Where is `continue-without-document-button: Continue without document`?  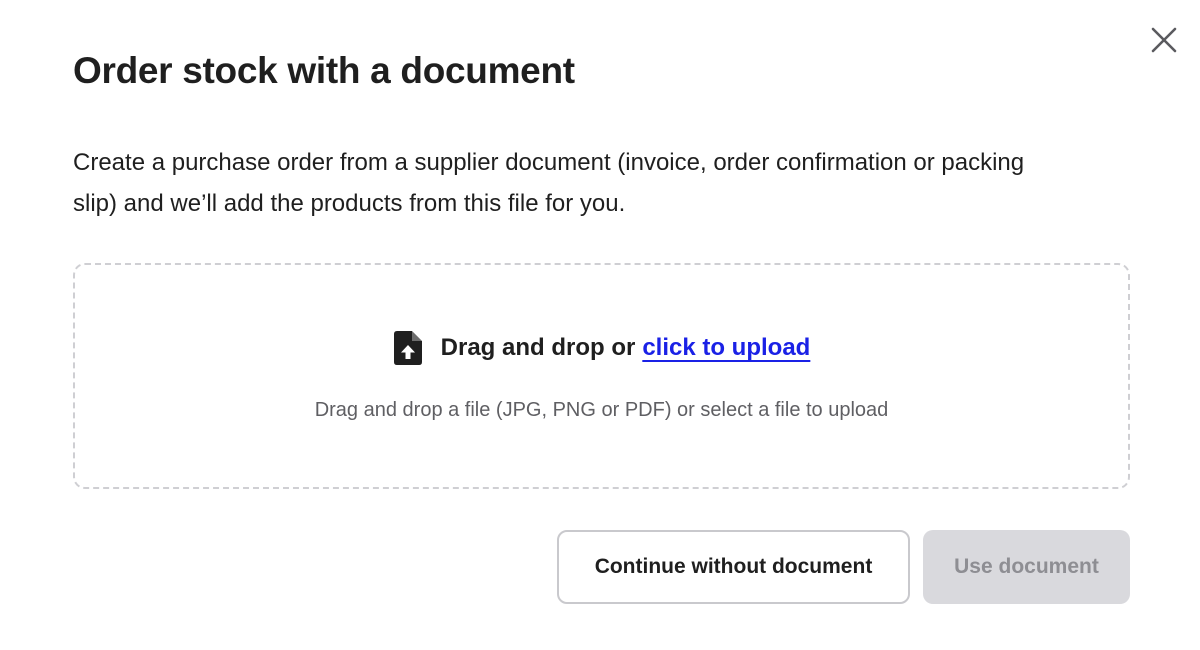
continue-without-document-button: Continue without document is located at coordinates (733, 567).